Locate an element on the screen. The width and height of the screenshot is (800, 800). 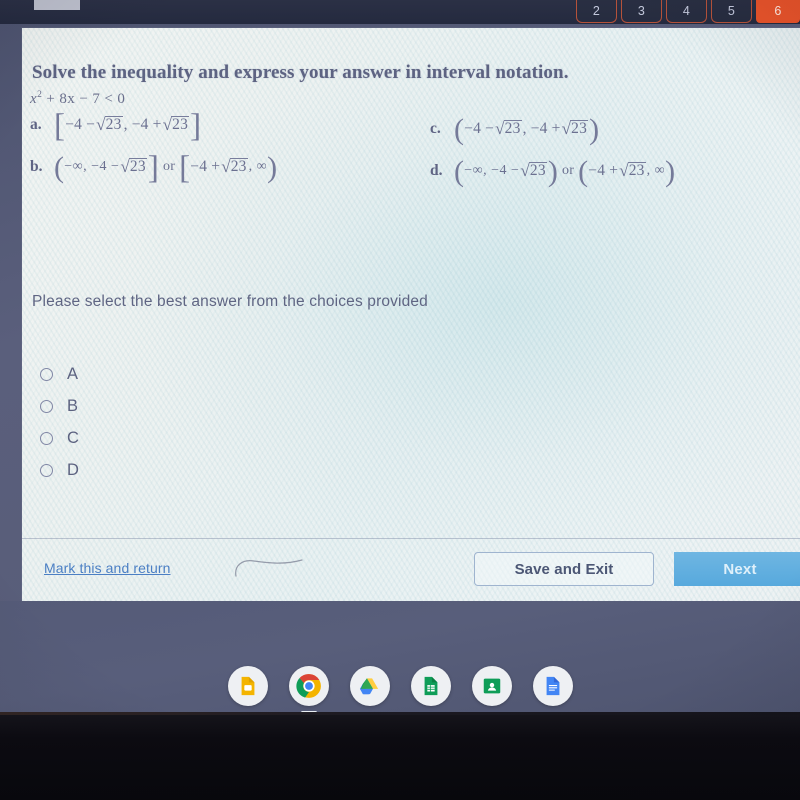
answer-choice-c: c. ( −4 − √ 23 , −4 + √ 23 ) is located at coordinates (515, 129).